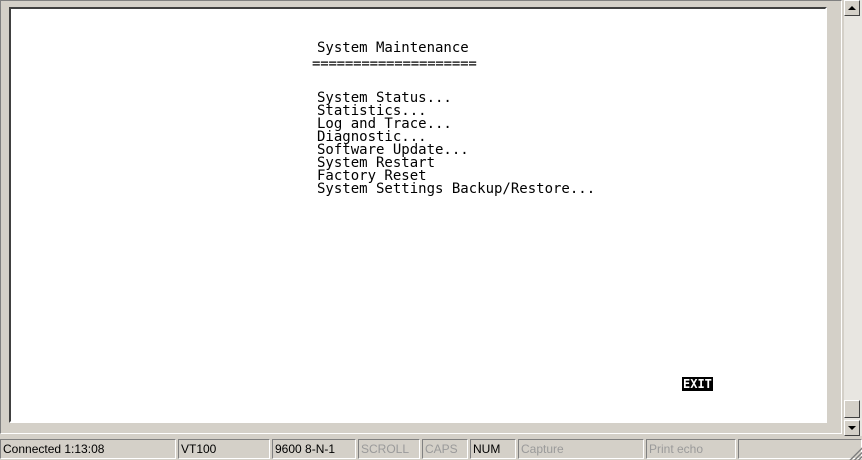 This screenshot has width=862, height=460. What do you see at coordinates (393, 48) in the screenshot?
I see `page-title: System Maintenance` at bounding box center [393, 48].